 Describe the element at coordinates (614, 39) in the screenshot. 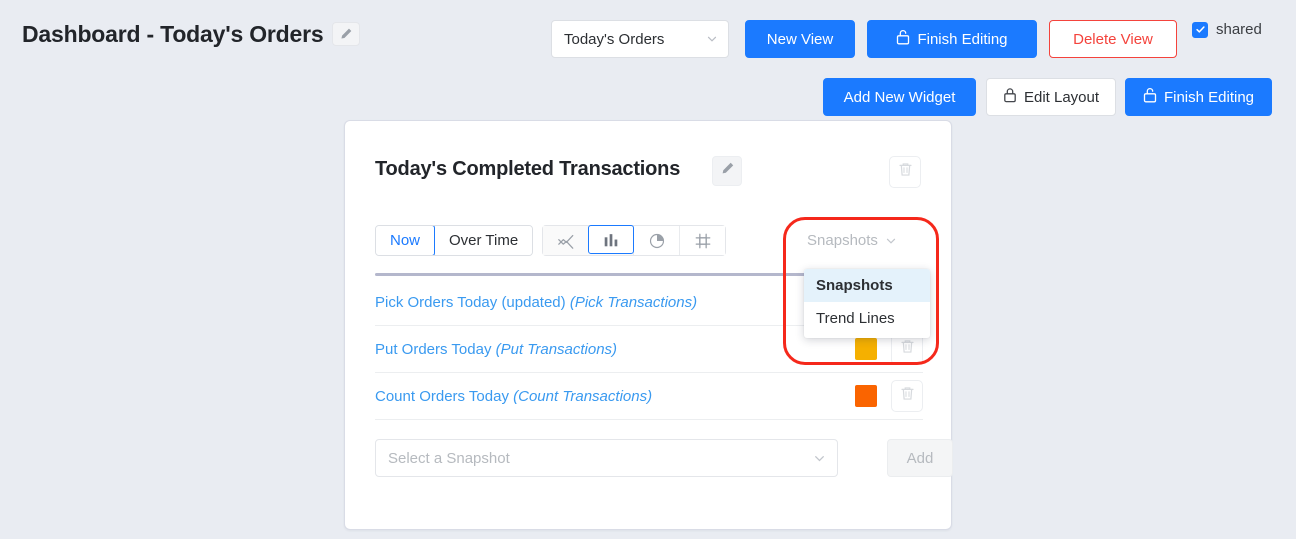

I see `view-select-value: Today's Orders` at that location.